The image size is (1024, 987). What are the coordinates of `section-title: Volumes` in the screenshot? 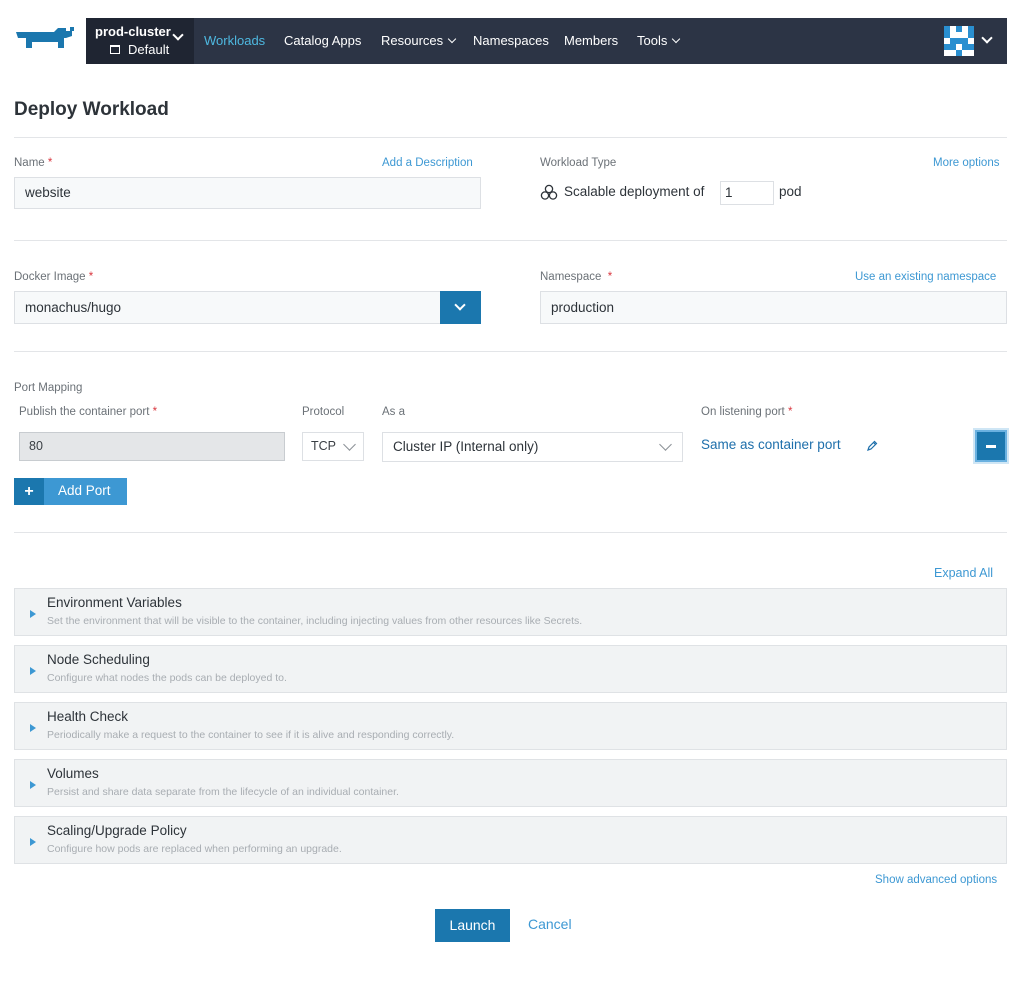 It's located at (73, 773).